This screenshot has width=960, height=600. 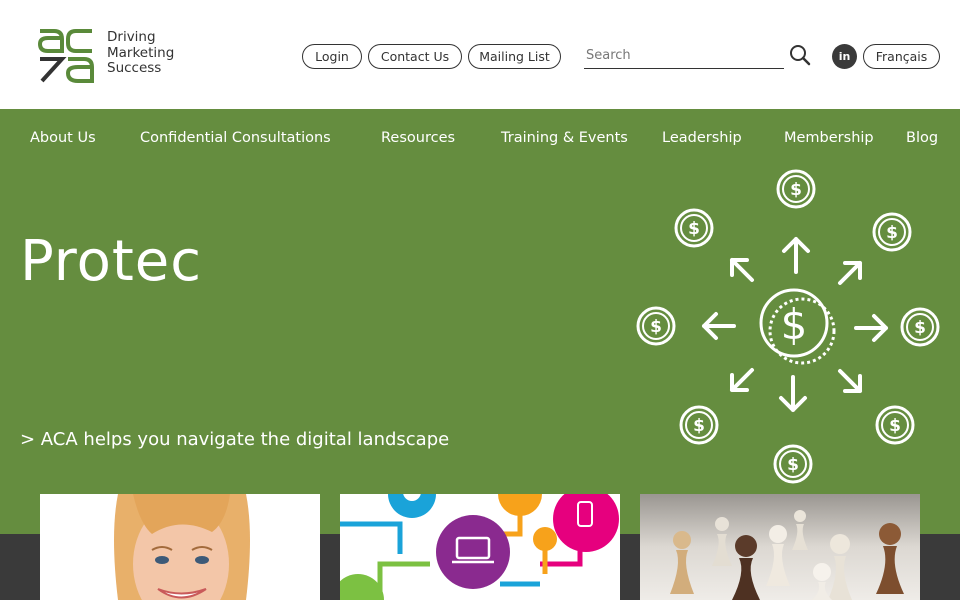 I want to click on connected-devices-illustration, so click(x=480, y=547).